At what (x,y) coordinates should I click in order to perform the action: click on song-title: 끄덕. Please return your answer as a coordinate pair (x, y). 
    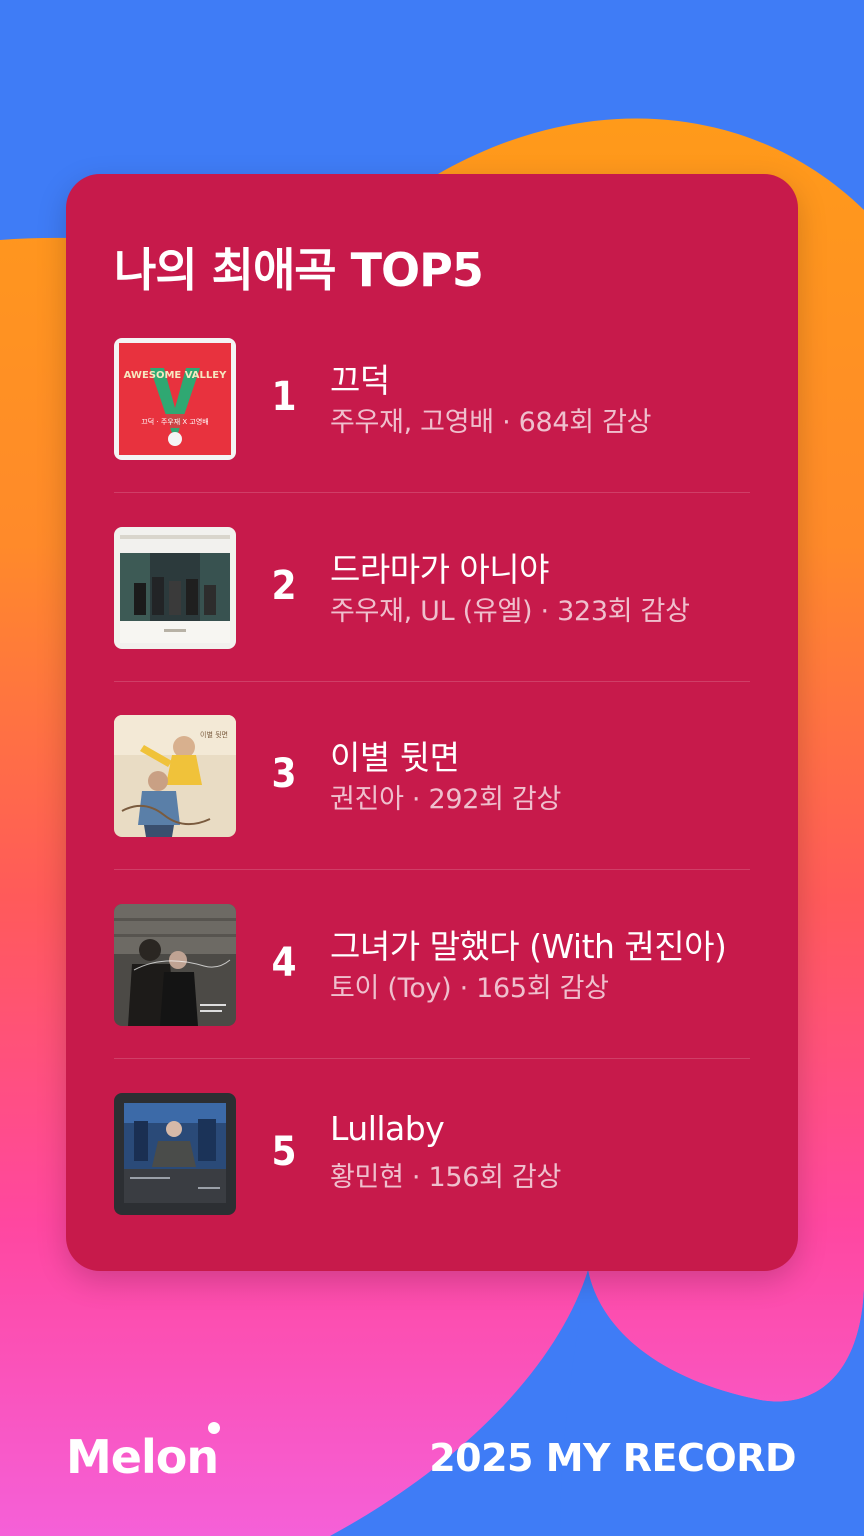
    Looking at the image, I should click on (360, 380).